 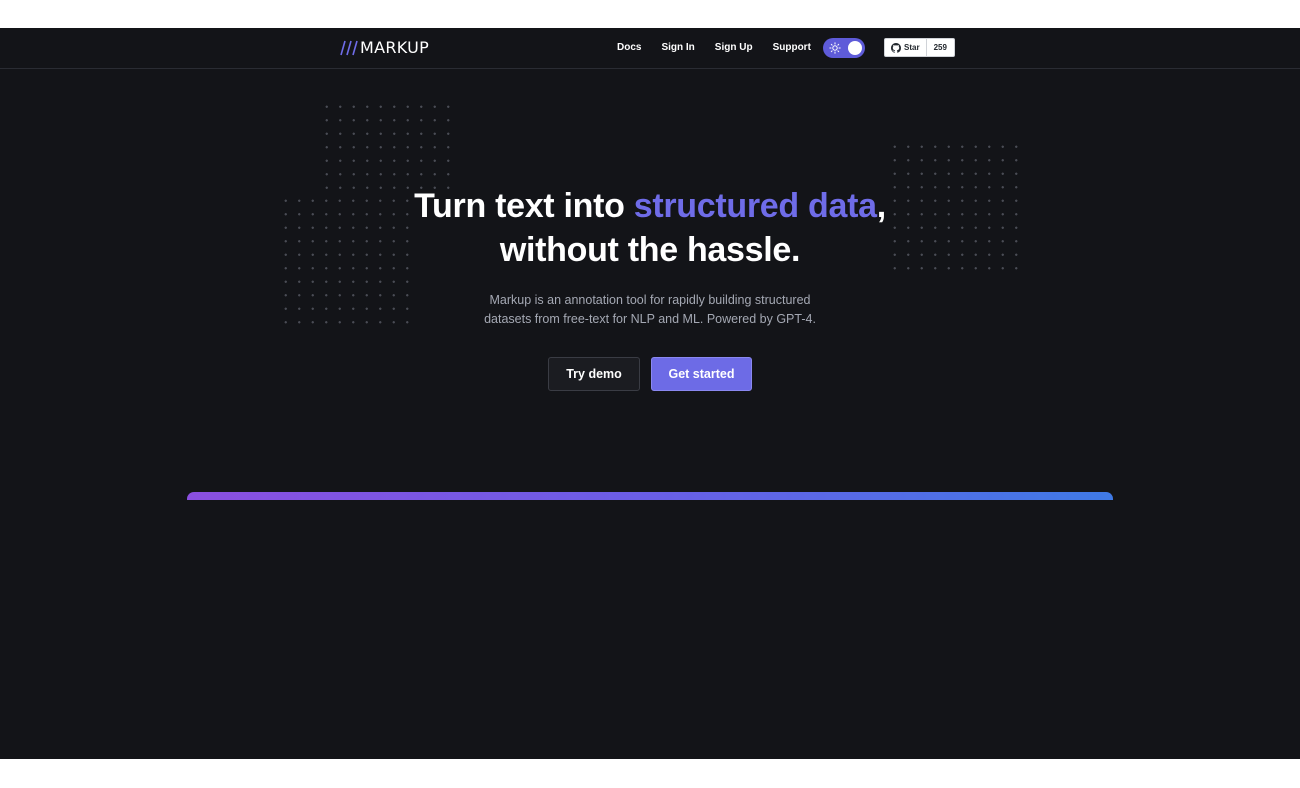 I want to click on nav-links: Docs Sign In Sign Up Support, so click(x=724, y=48).